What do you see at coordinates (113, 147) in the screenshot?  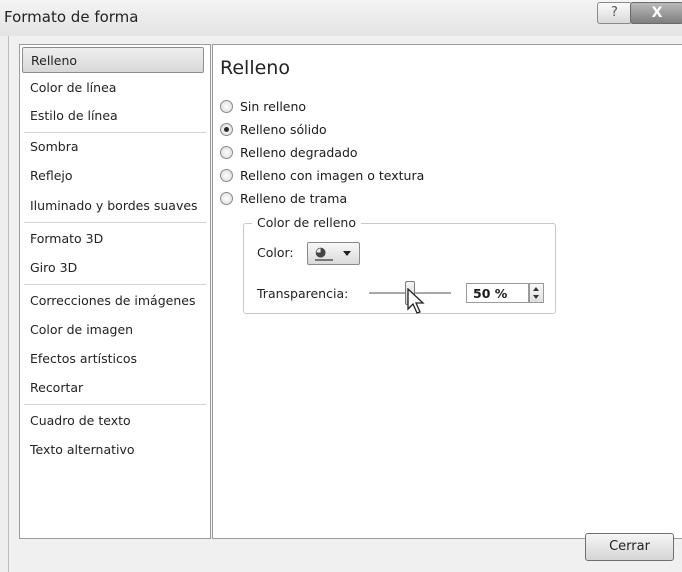 I see `nav-item-sombra: Sombra` at bounding box center [113, 147].